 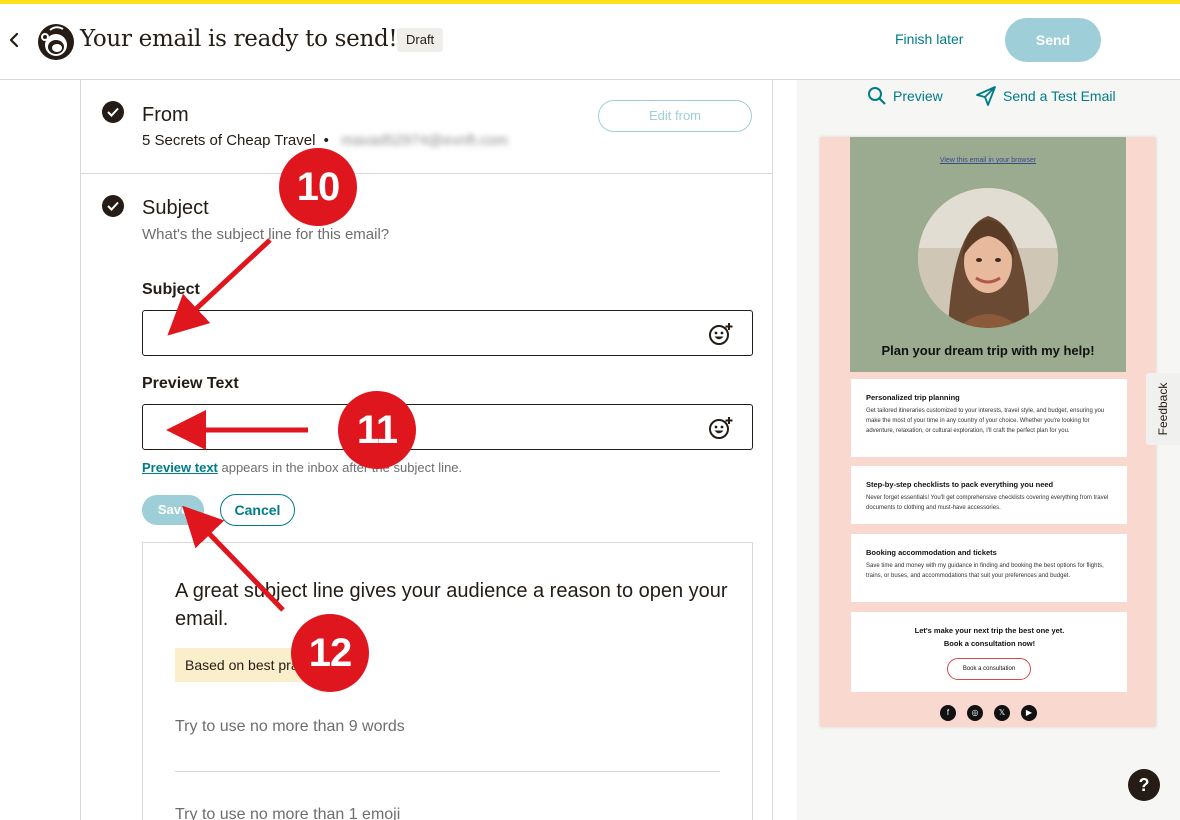 What do you see at coordinates (948, 713) in the screenshot?
I see `facebook-icon: f` at bounding box center [948, 713].